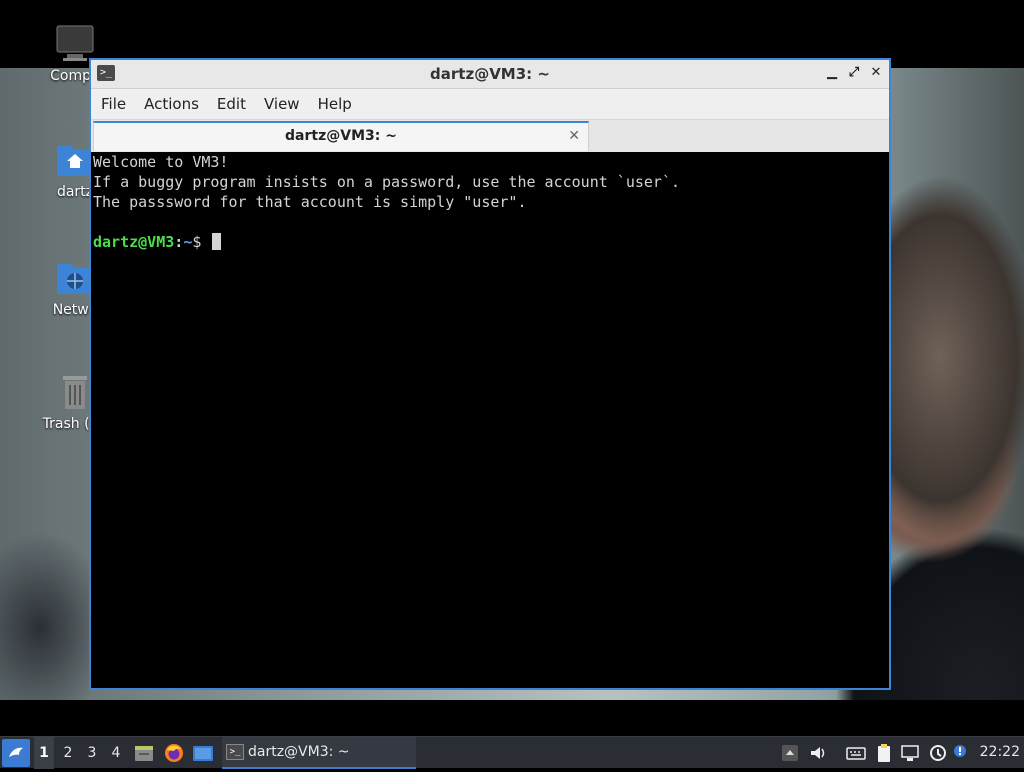 The width and height of the screenshot is (1024, 772). What do you see at coordinates (75, 192) in the screenshot?
I see `desktop-icon-label: dartz` at bounding box center [75, 192].